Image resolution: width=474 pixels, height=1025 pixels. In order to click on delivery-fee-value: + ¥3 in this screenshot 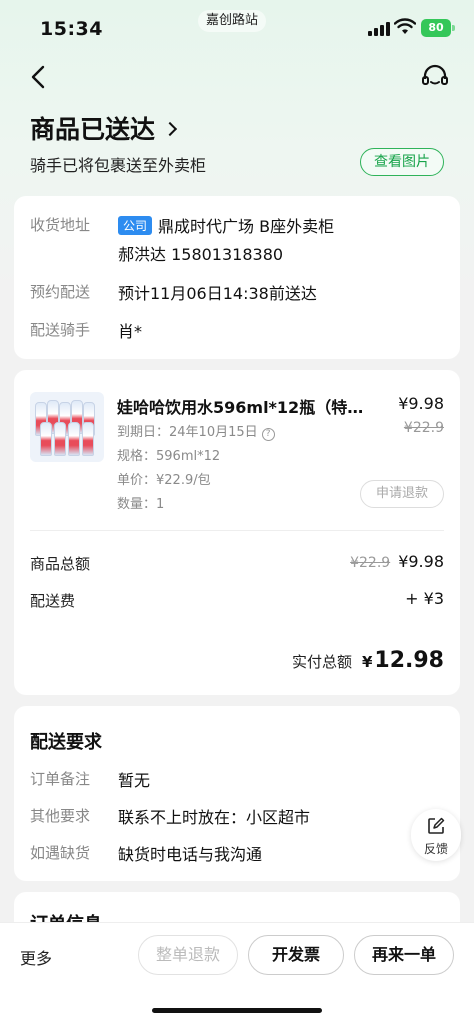, I will do `click(424, 598)`.